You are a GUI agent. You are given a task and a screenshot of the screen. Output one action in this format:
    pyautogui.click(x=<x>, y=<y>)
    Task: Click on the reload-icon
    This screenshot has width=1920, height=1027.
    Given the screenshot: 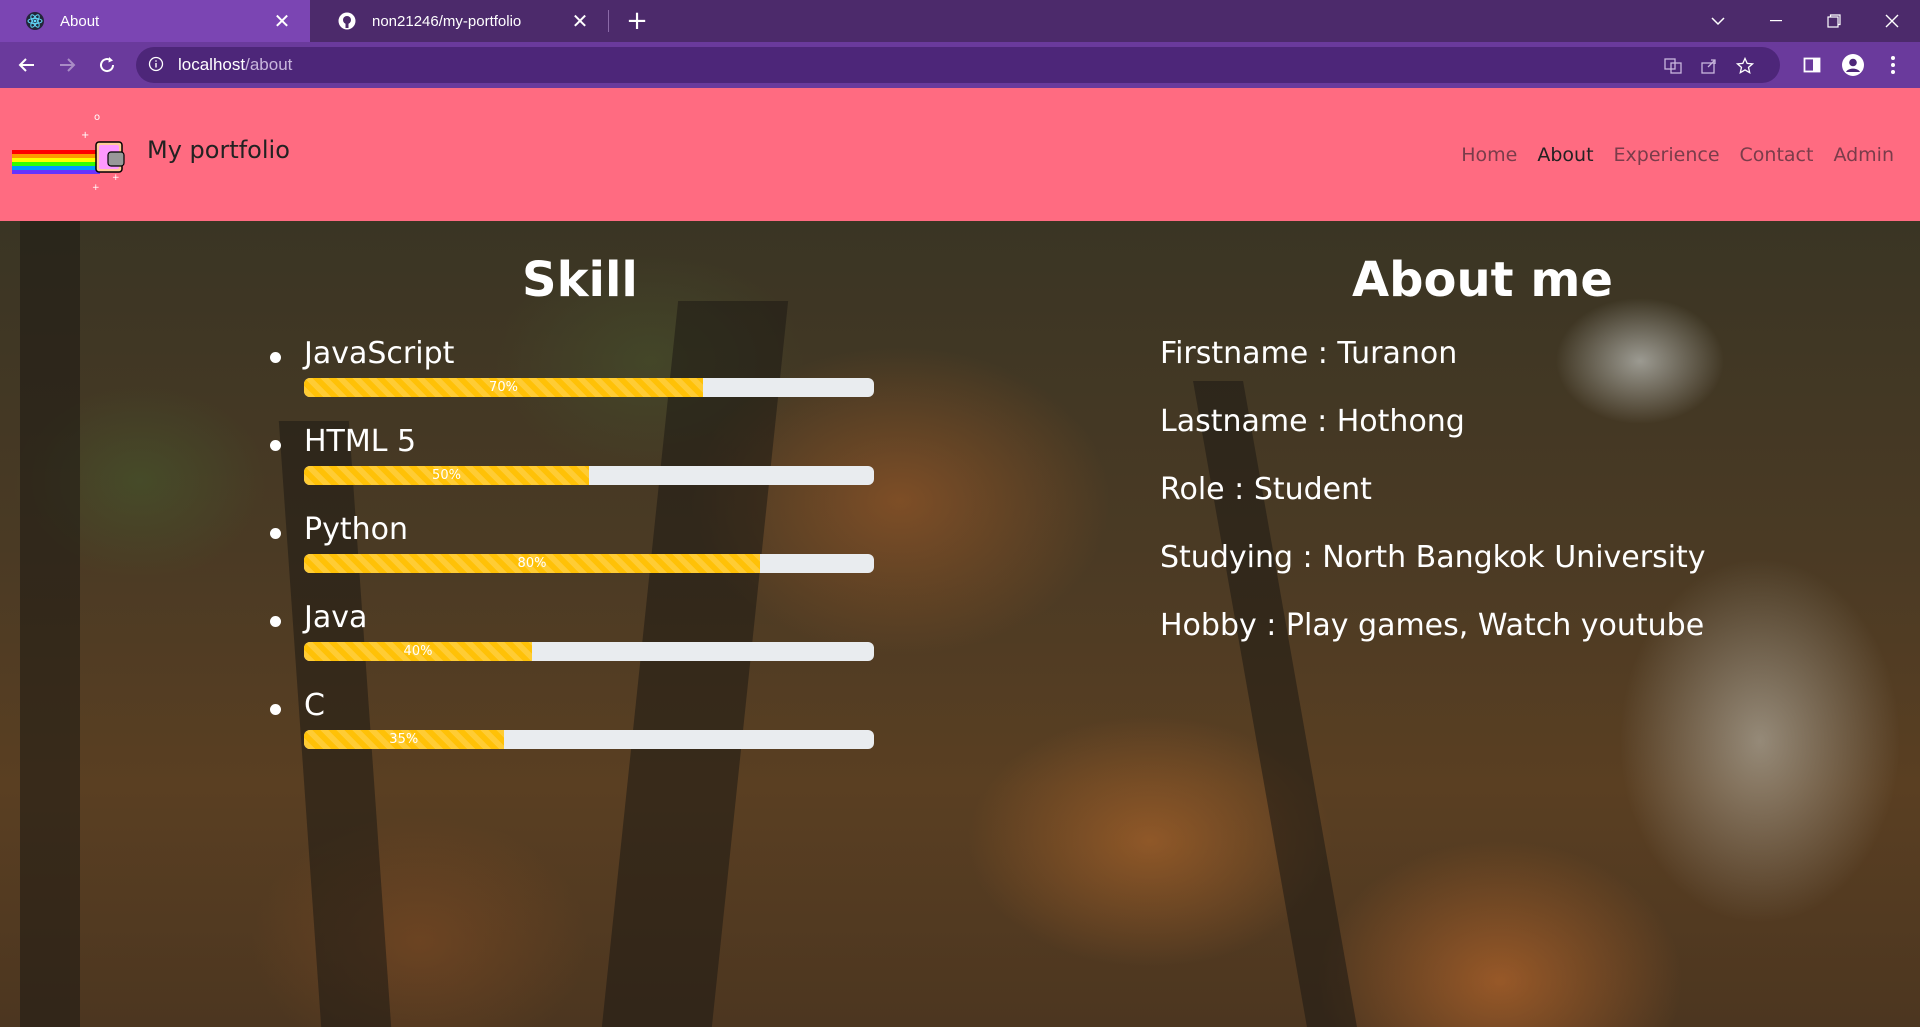 What is the action you would take?
    pyautogui.click(x=107, y=65)
    